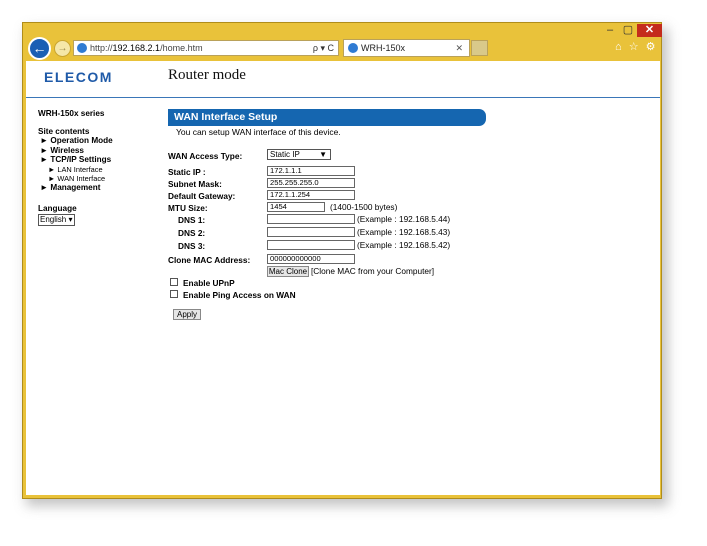 The image size is (707, 546). Describe the element at coordinates (364, 207) in the screenshot. I see `mtu-size-note: (1400-1500 bytes)` at that location.